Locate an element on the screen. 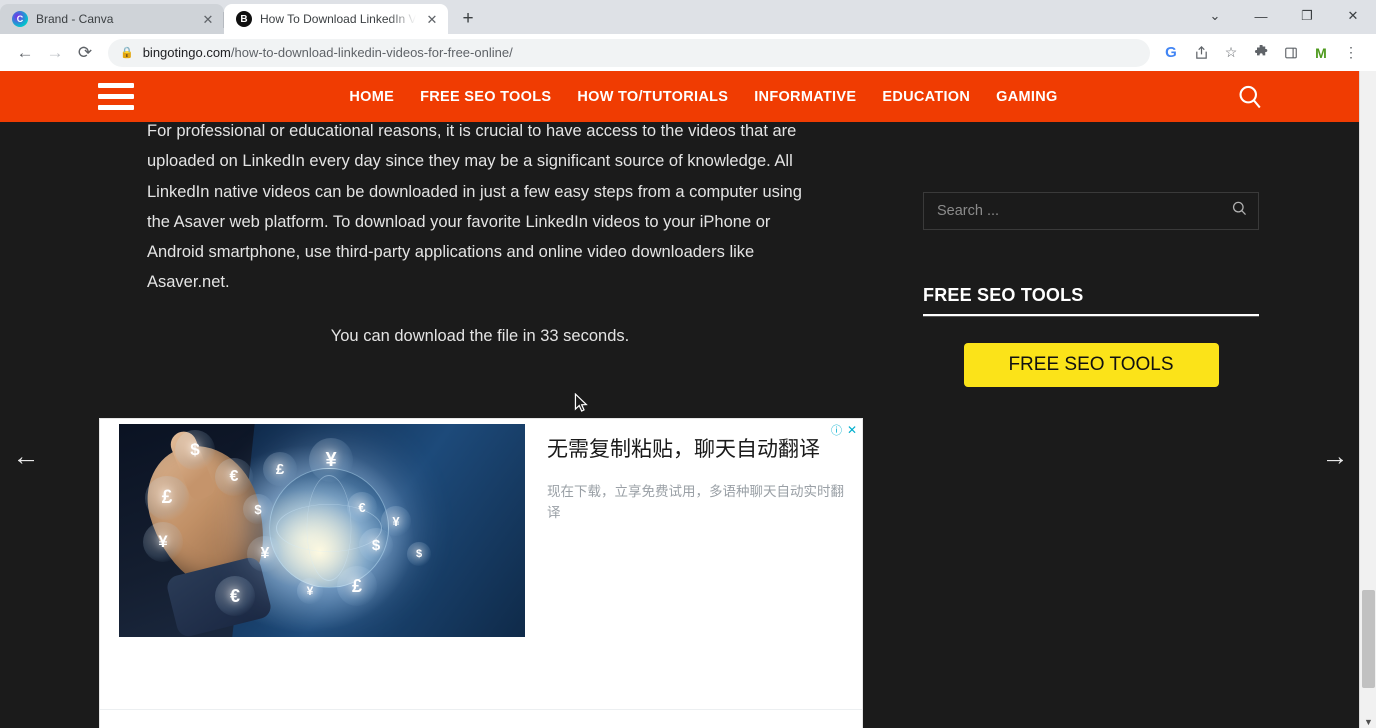 Image resolution: width=1376 pixels, height=728 pixels. ad-copy: 无需复制粘贴，聊天自动翻译 现在下载，立享免费试用，多语种聊天自动实时翻译 is located at coordinates (693, 530).